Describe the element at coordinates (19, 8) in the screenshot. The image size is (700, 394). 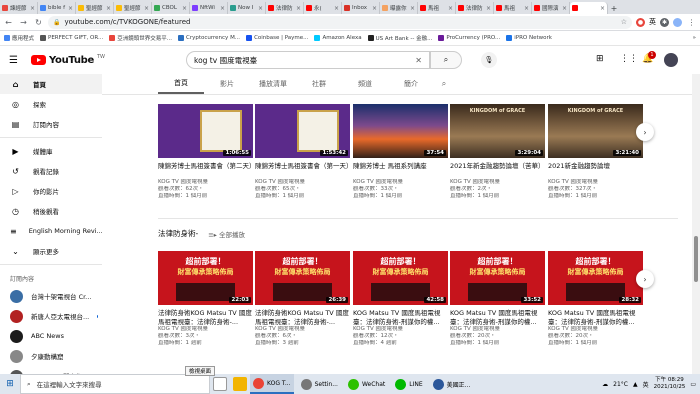
I see `browser-tab: 諫經節 ×` at that location.